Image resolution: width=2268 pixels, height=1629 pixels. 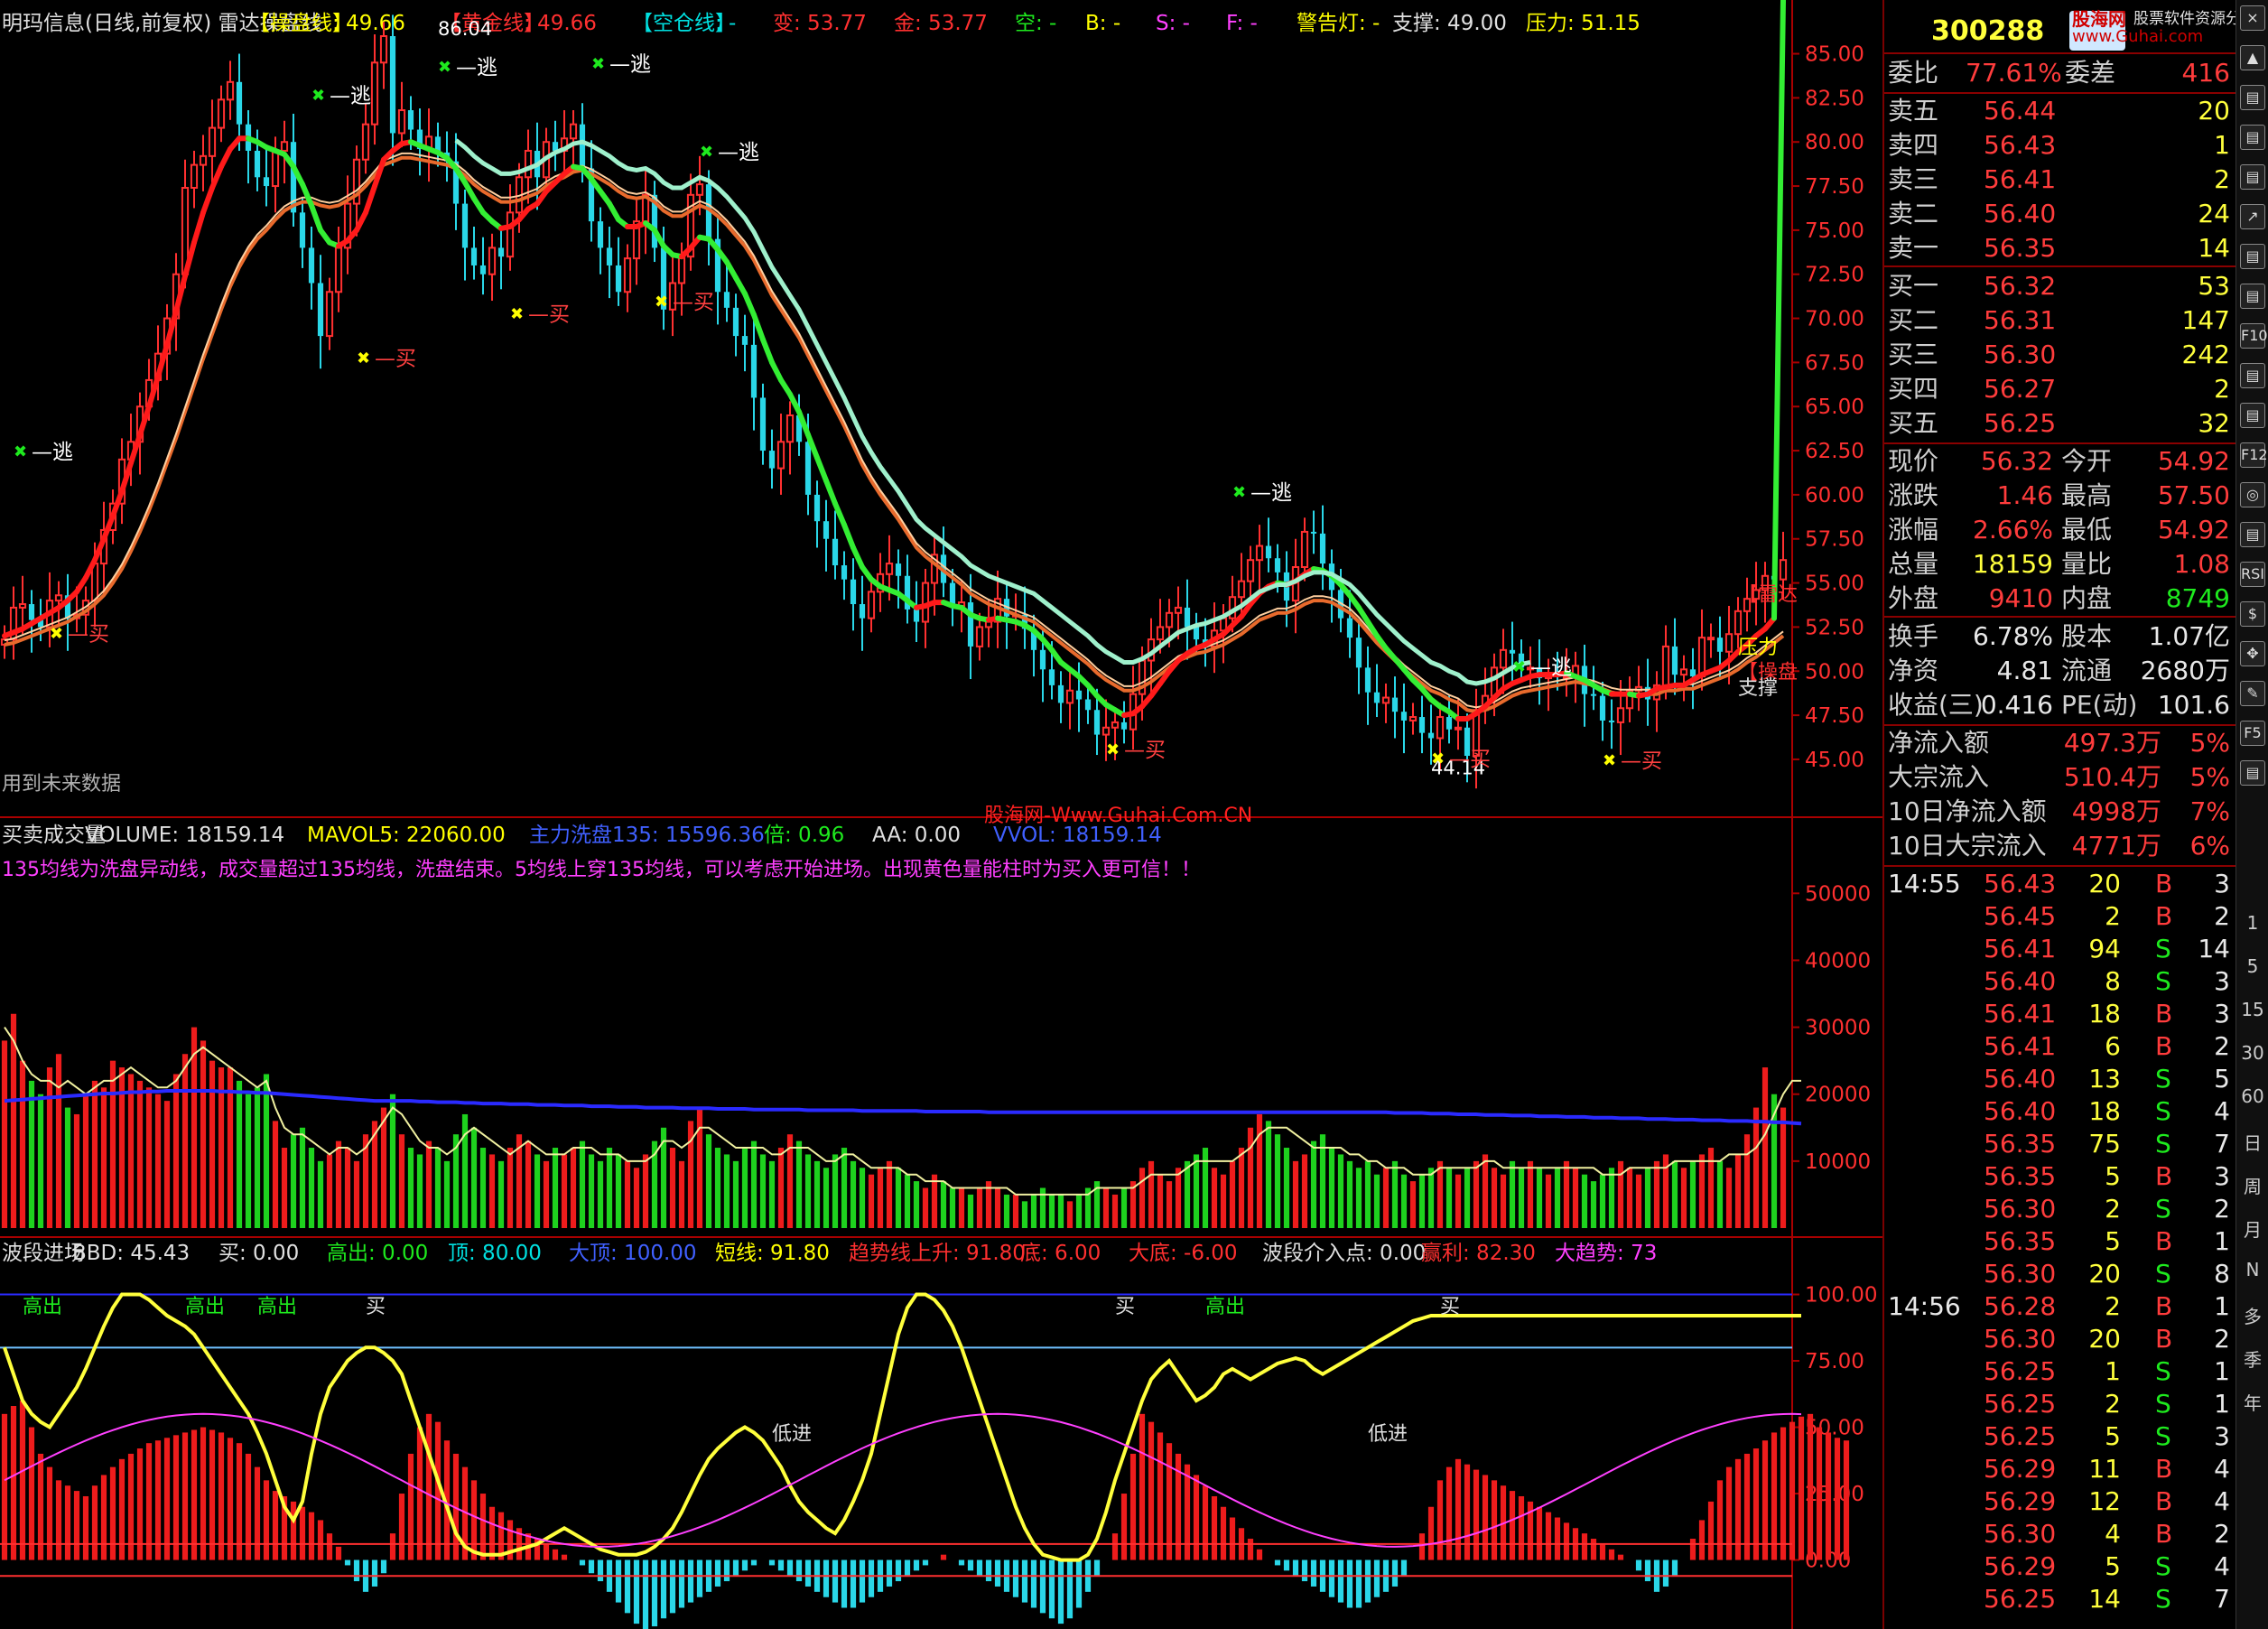 I want to click on toolbar-button: ↗, so click(x=2252, y=216).